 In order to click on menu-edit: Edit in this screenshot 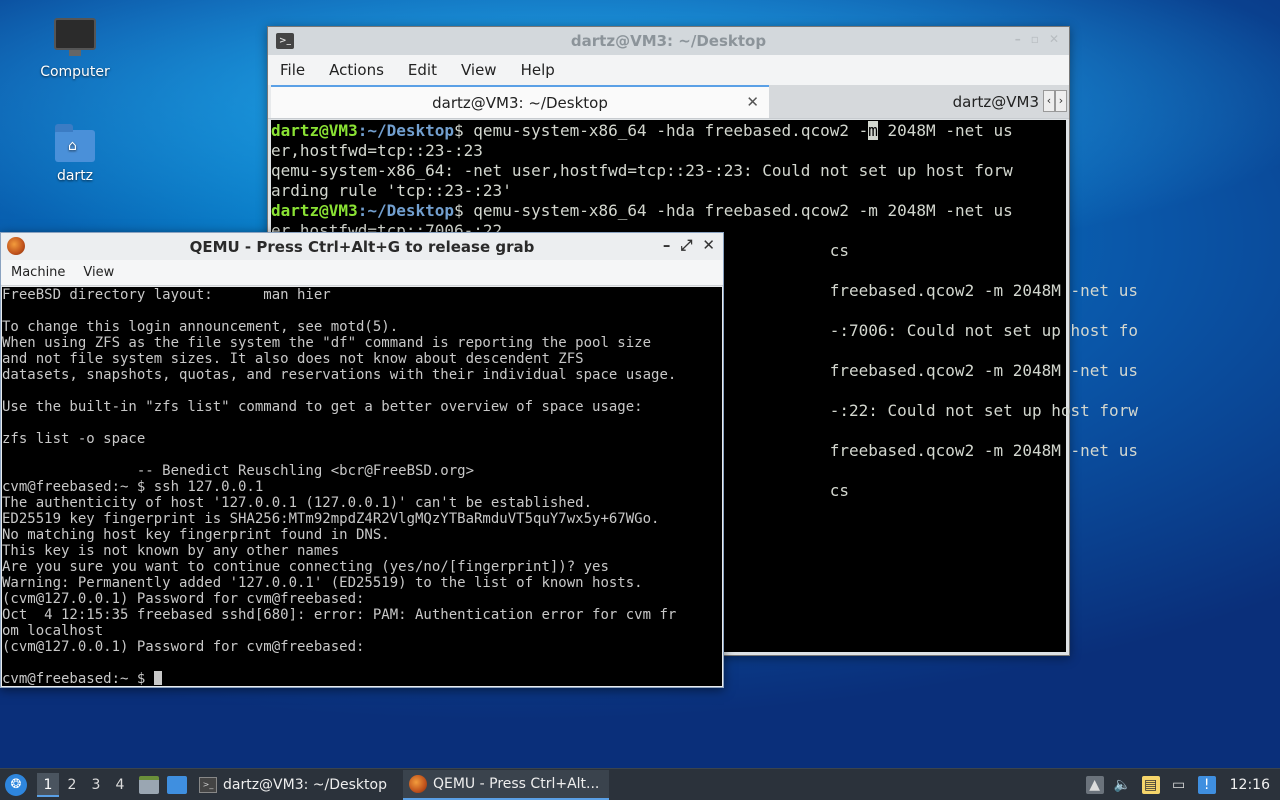, I will do `click(422, 70)`.